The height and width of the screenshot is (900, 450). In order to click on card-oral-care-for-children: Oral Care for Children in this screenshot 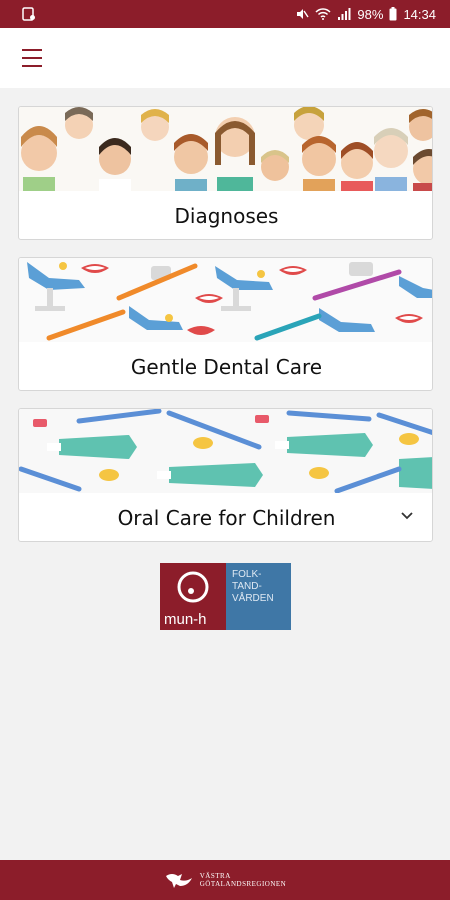, I will do `click(225, 475)`.